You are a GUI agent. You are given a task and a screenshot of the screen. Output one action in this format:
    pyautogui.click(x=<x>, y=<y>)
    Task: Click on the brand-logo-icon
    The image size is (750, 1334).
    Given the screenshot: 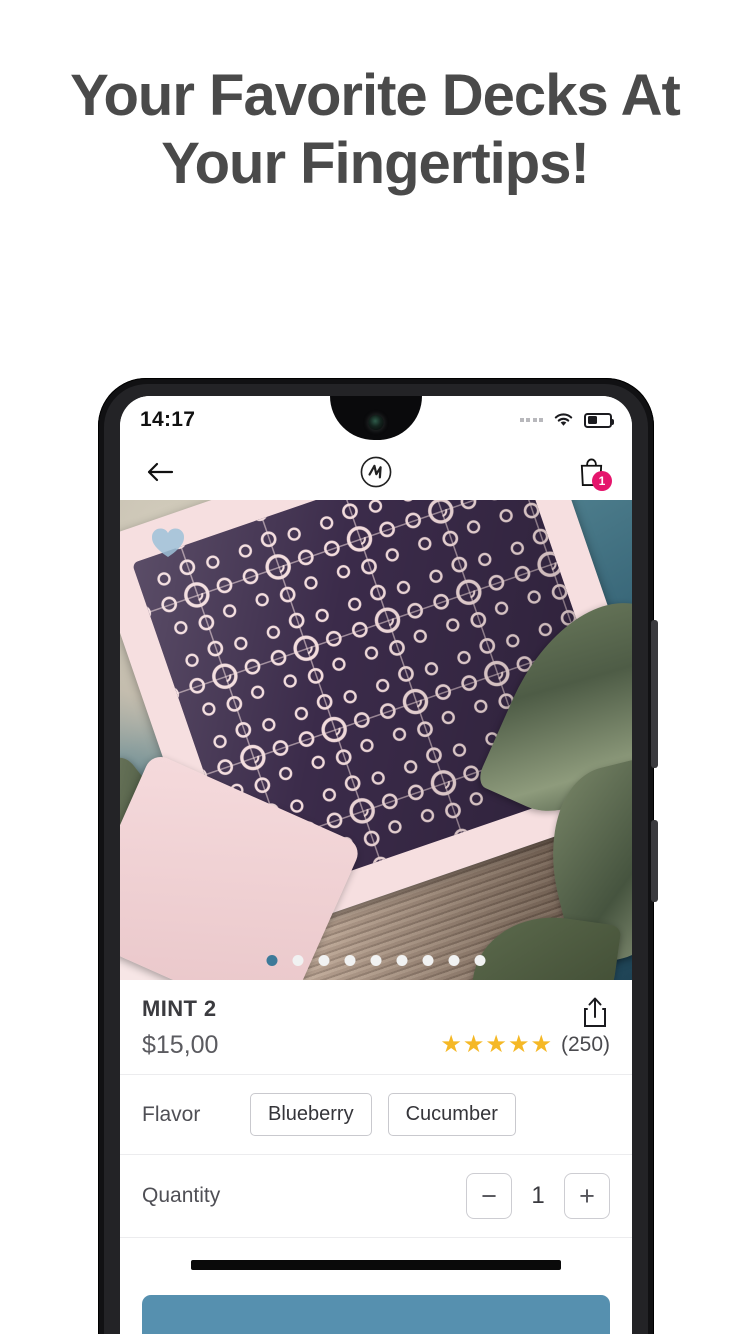 What is the action you would take?
    pyautogui.click(x=376, y=472)
    